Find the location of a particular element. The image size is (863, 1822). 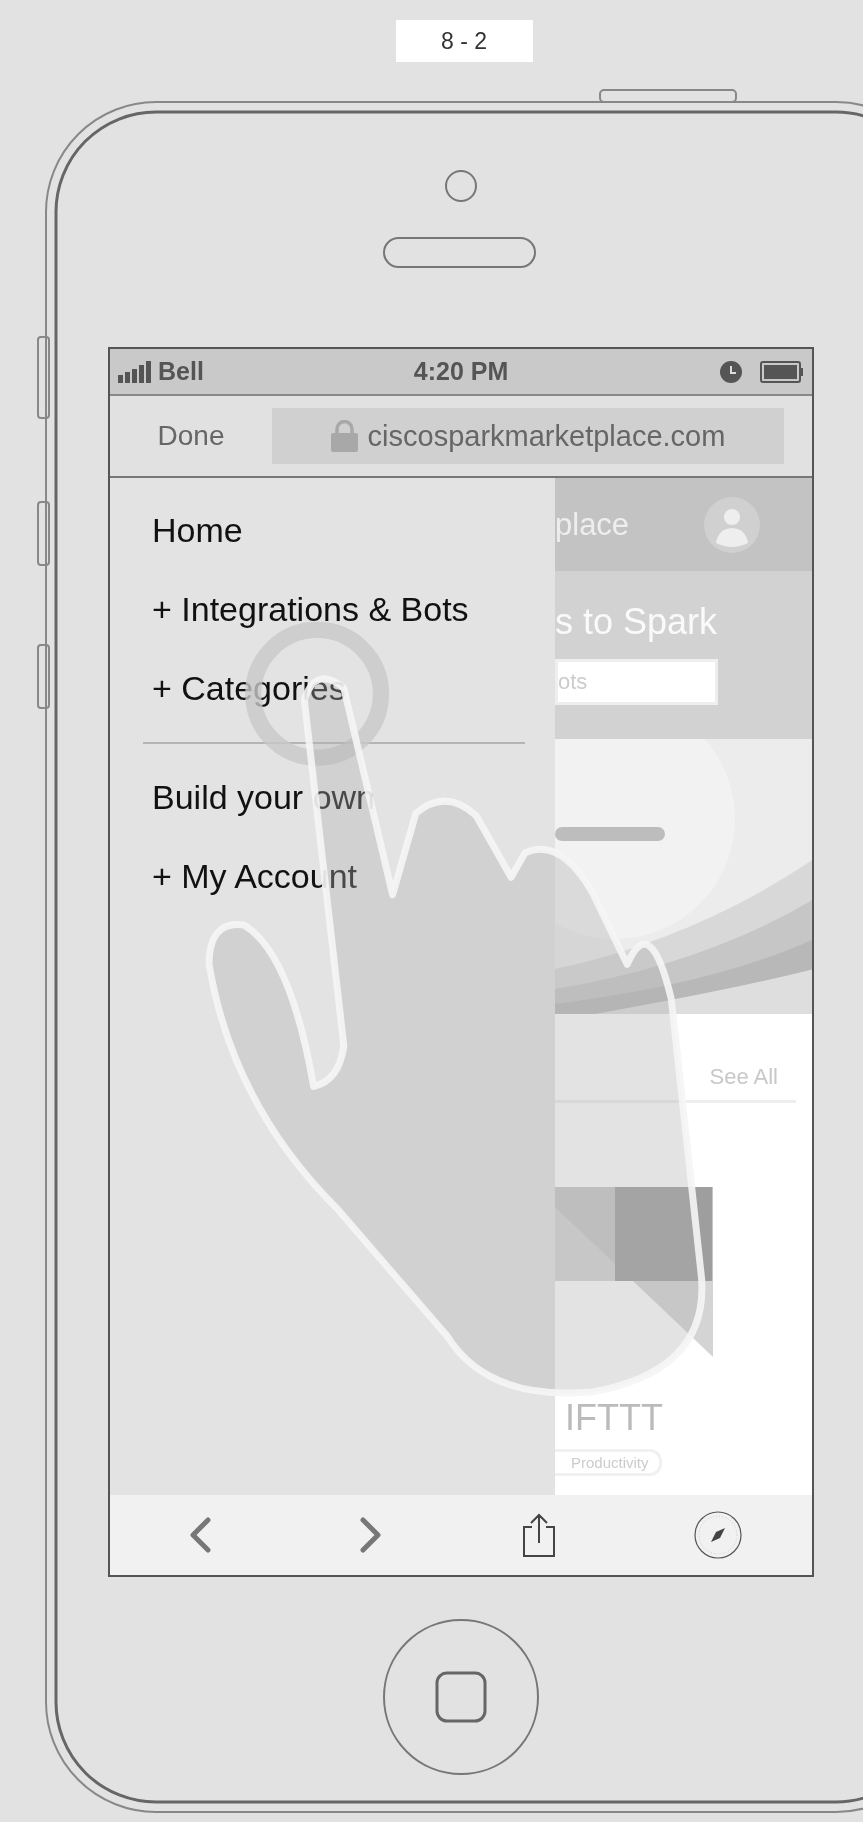

menu-item: + My Account is located at coordinates (332, 876).